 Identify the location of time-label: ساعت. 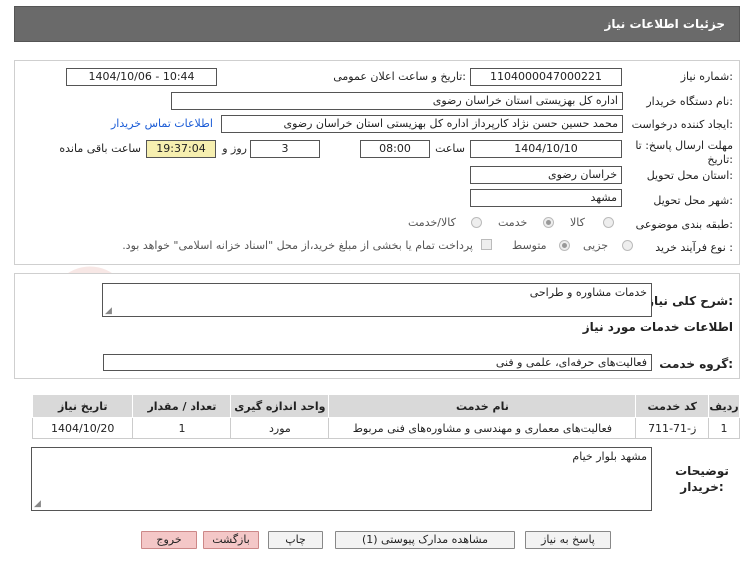
(450, 148).